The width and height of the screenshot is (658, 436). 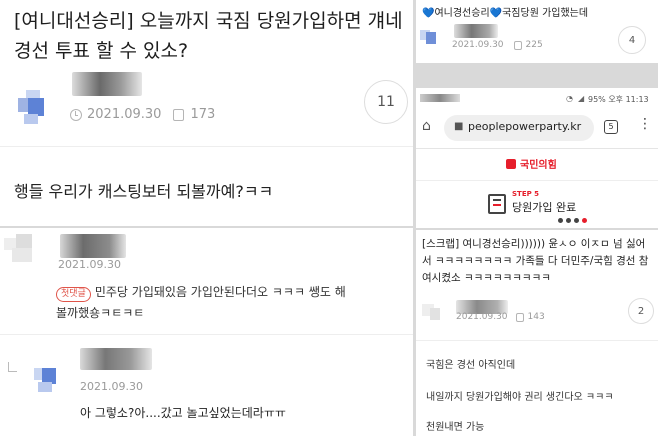 I want to click on post-meta: 2021.09.30 143, so click(x=500, y=317).